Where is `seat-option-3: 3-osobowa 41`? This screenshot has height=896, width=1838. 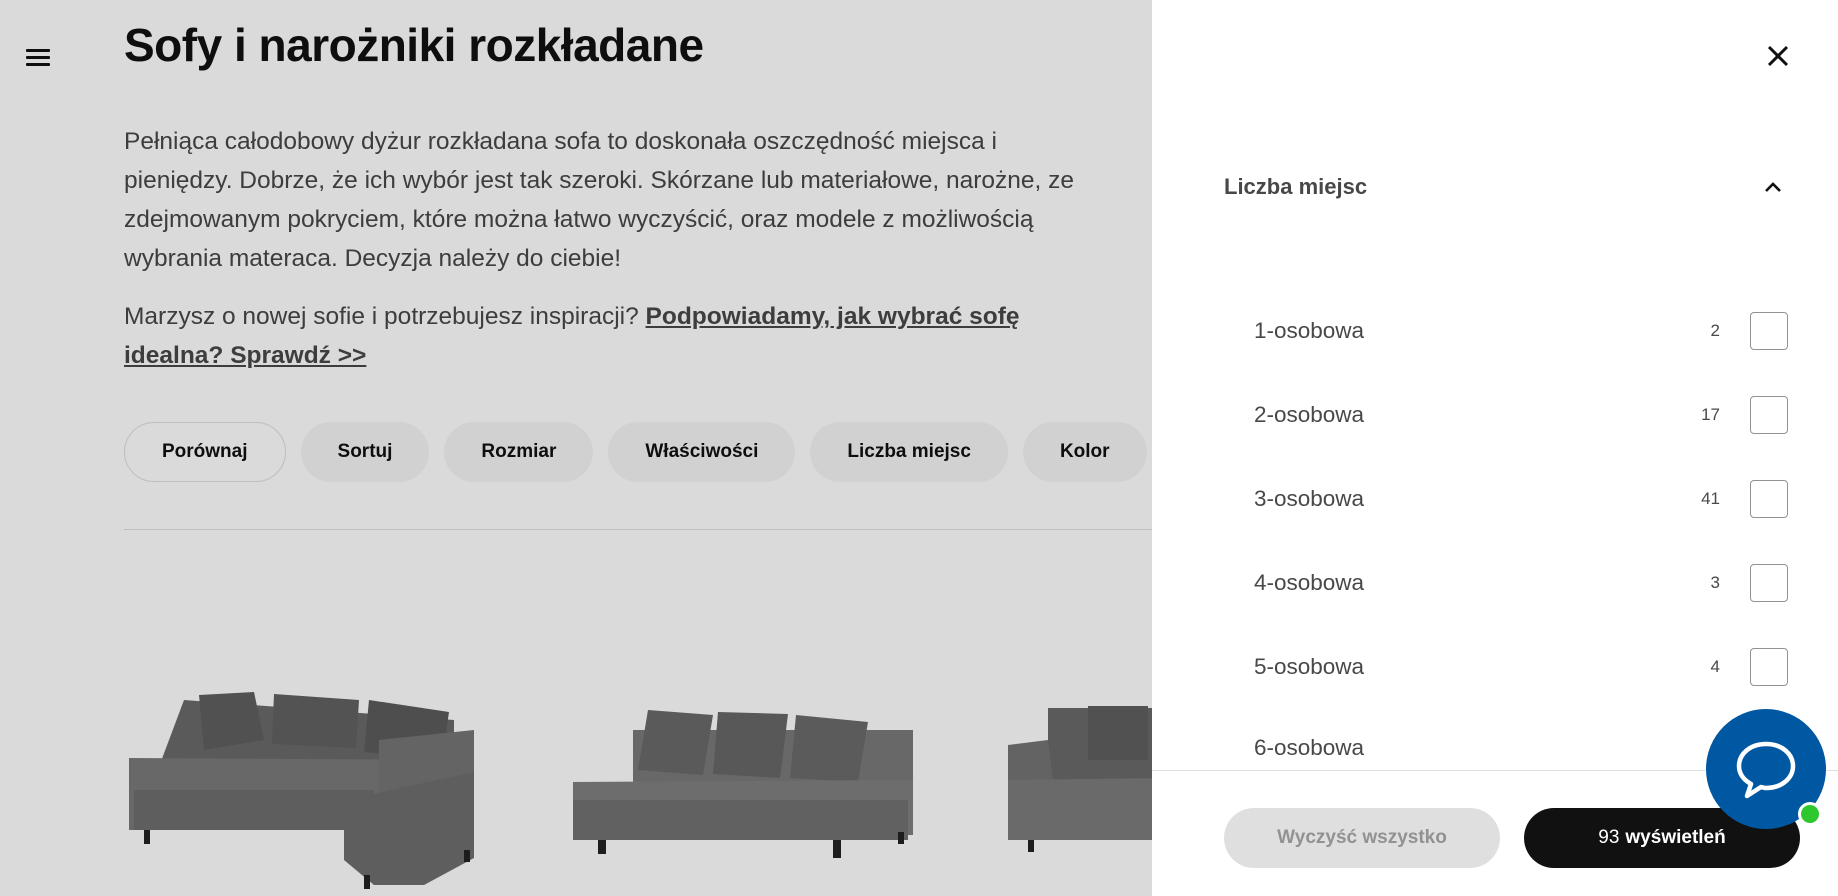 seat-option-3: 3-osobowa 41 is located at coordinates (1524, 499).